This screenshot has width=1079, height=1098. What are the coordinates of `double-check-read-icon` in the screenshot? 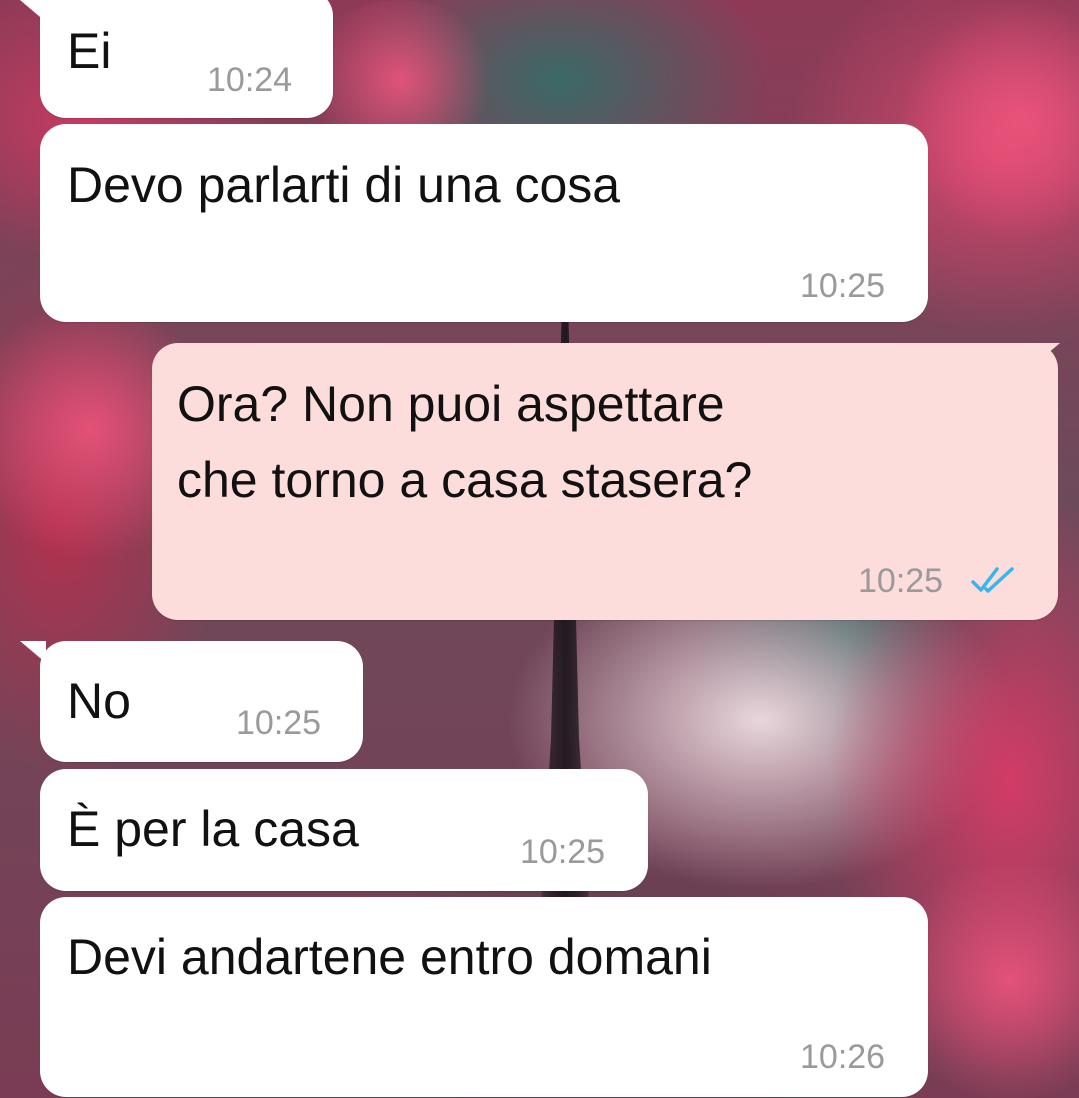 It's located at (992, 580).